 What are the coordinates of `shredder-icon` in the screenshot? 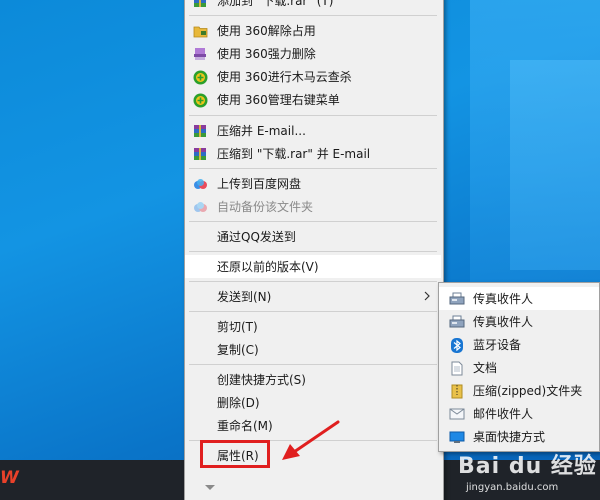 It's located at (200, 54).